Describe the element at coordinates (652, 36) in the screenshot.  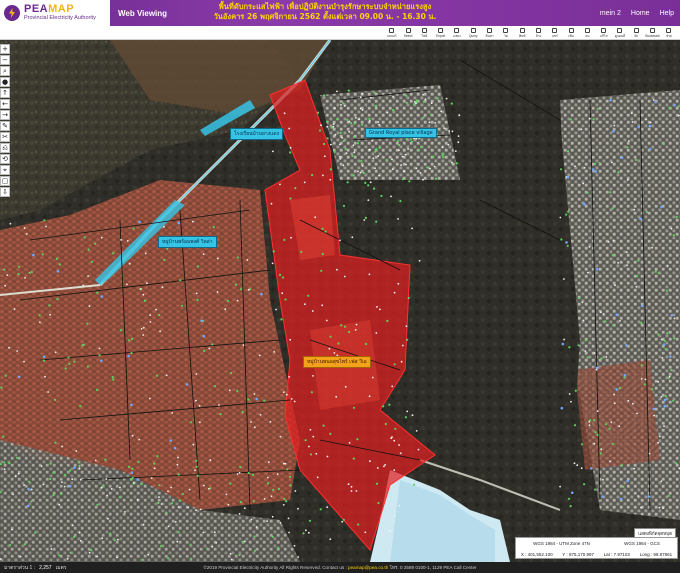
I see `tool-label: Bookmark` at that location.